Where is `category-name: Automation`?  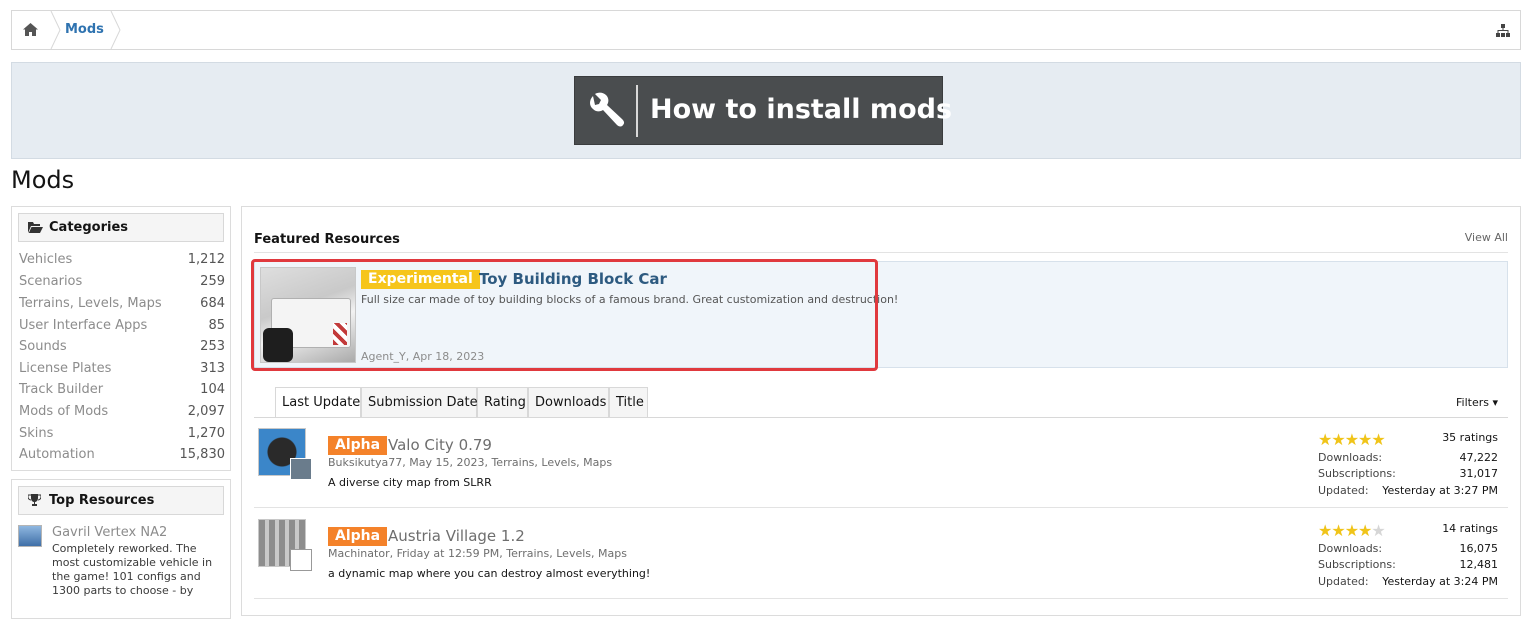
category-name: Automation is located at coordinates (57, 454).